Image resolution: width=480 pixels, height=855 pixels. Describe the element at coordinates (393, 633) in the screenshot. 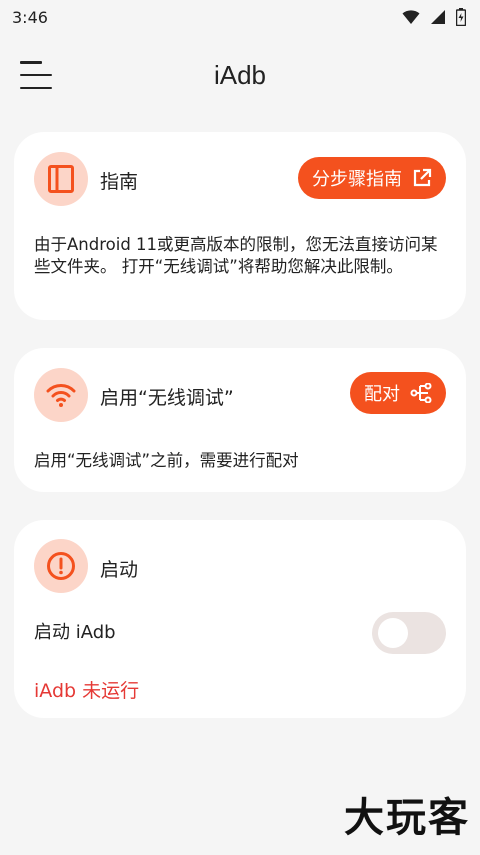

I see `toggle-knob` at that location.